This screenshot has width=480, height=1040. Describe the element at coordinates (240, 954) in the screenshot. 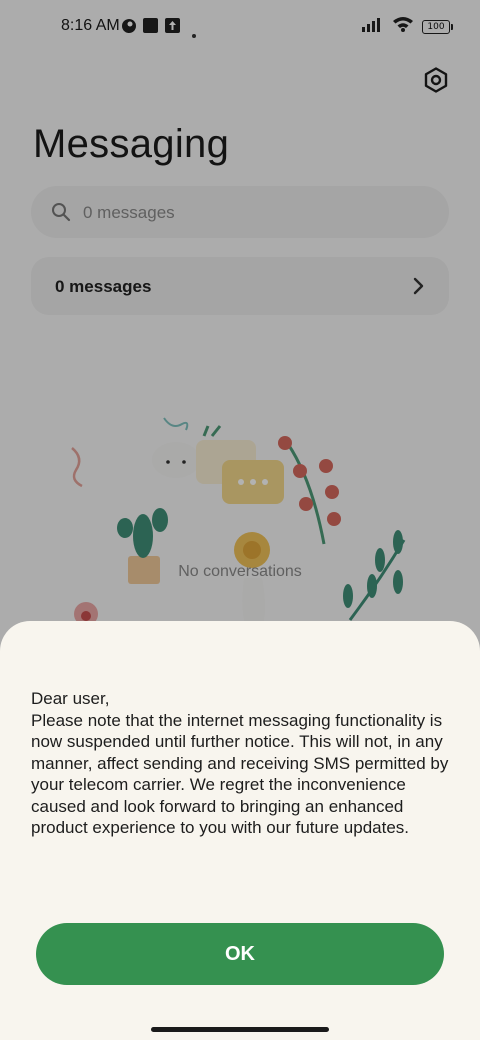

I see `ok-button: OK` at that location.